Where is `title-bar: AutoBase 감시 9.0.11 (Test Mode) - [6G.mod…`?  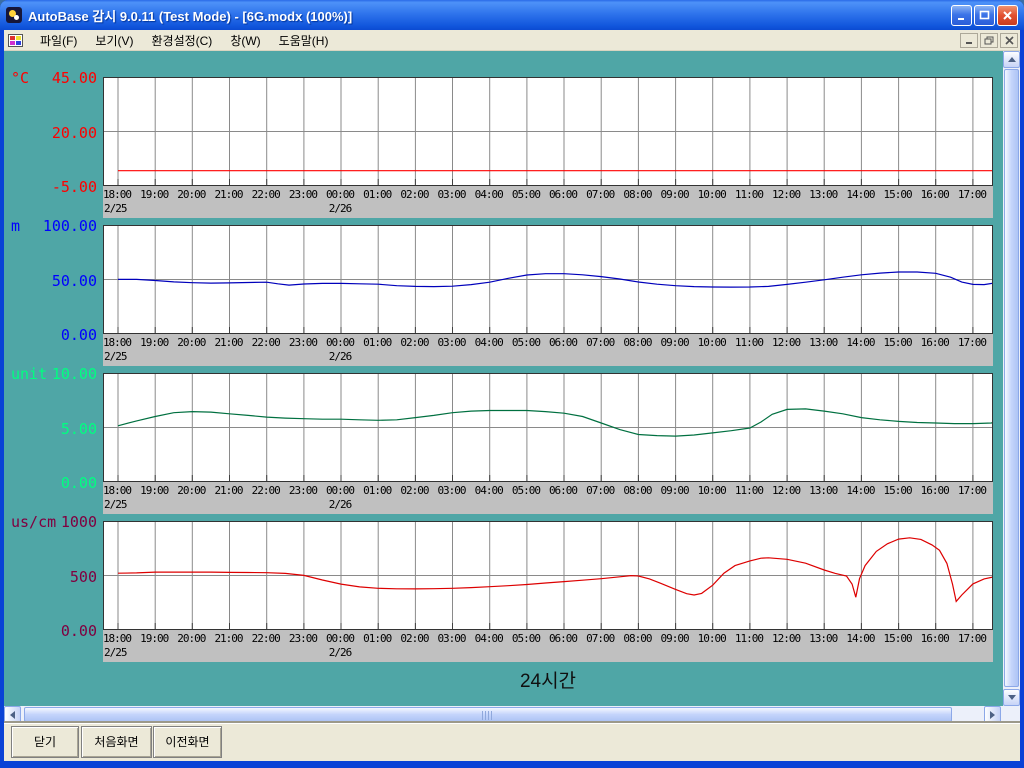
title-bar: AutoBase 감시 9.0.11 (Test Mode) - [6G.mod… is located at coordinates (512, 15).